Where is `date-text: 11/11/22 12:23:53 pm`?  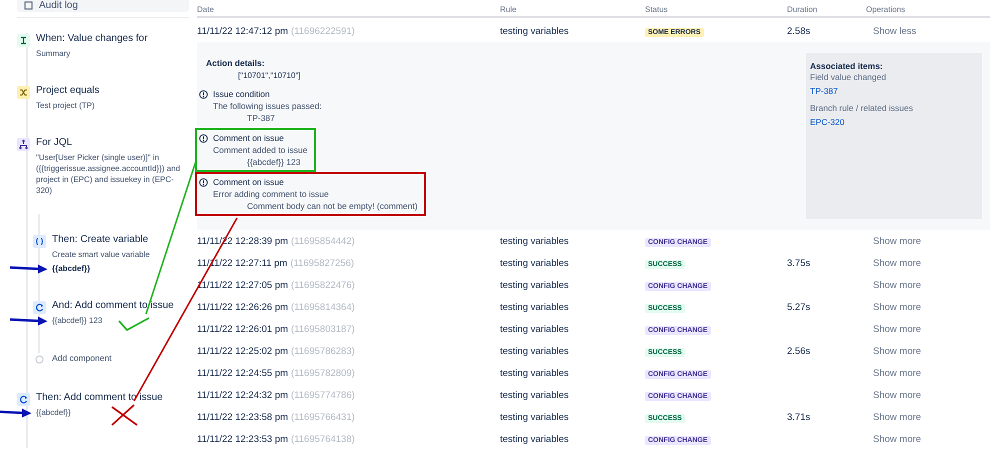
date-text: 11/11/22 12:23:53 pm is located at coordinates (242, 439).